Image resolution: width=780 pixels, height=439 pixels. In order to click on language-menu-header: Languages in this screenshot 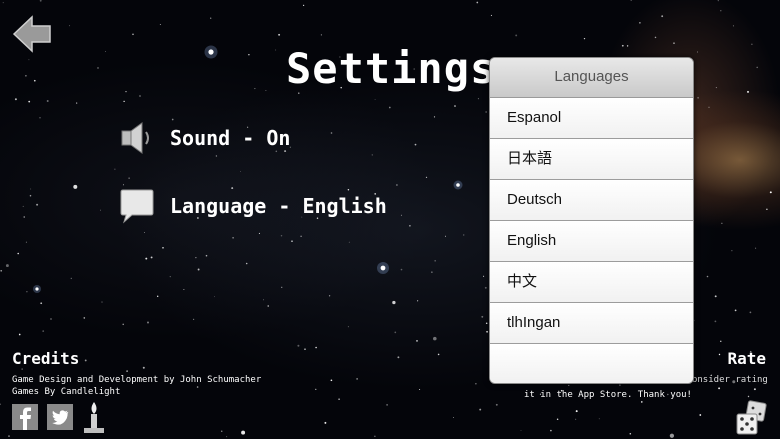, I will do `click(591, 78)`.